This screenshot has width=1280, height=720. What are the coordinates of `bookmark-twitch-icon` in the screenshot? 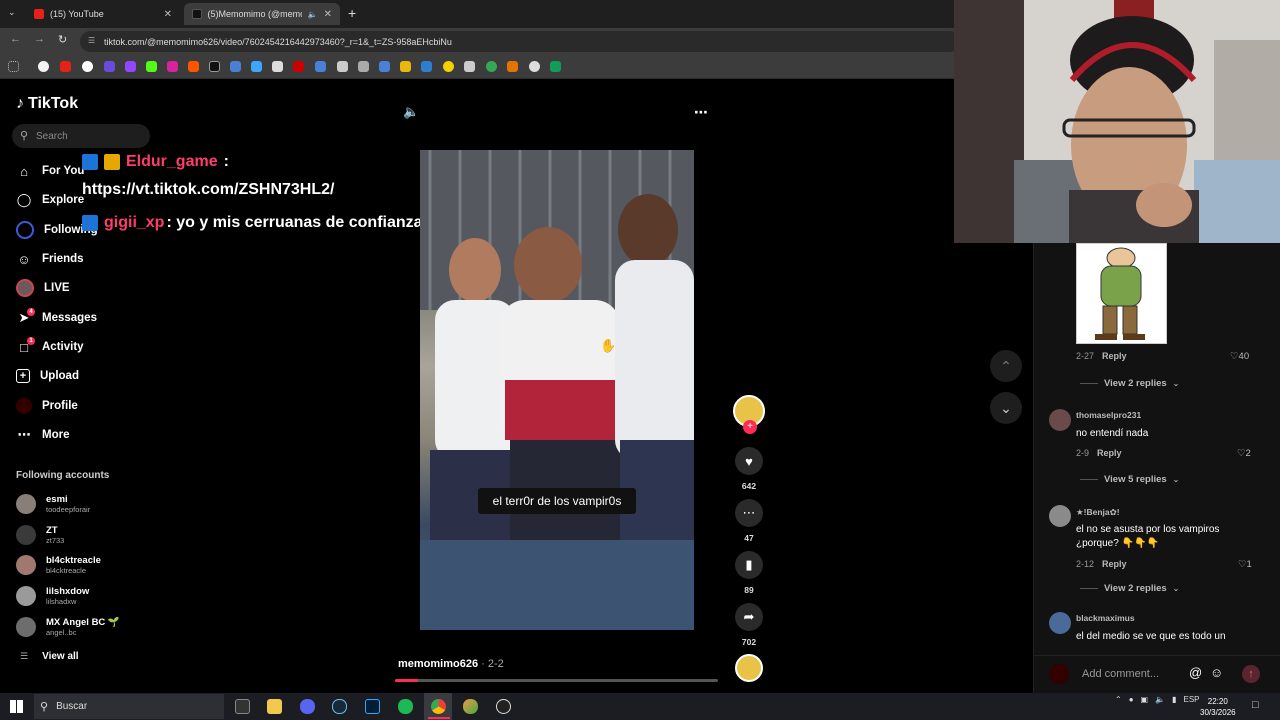 It's located at (130, 66).